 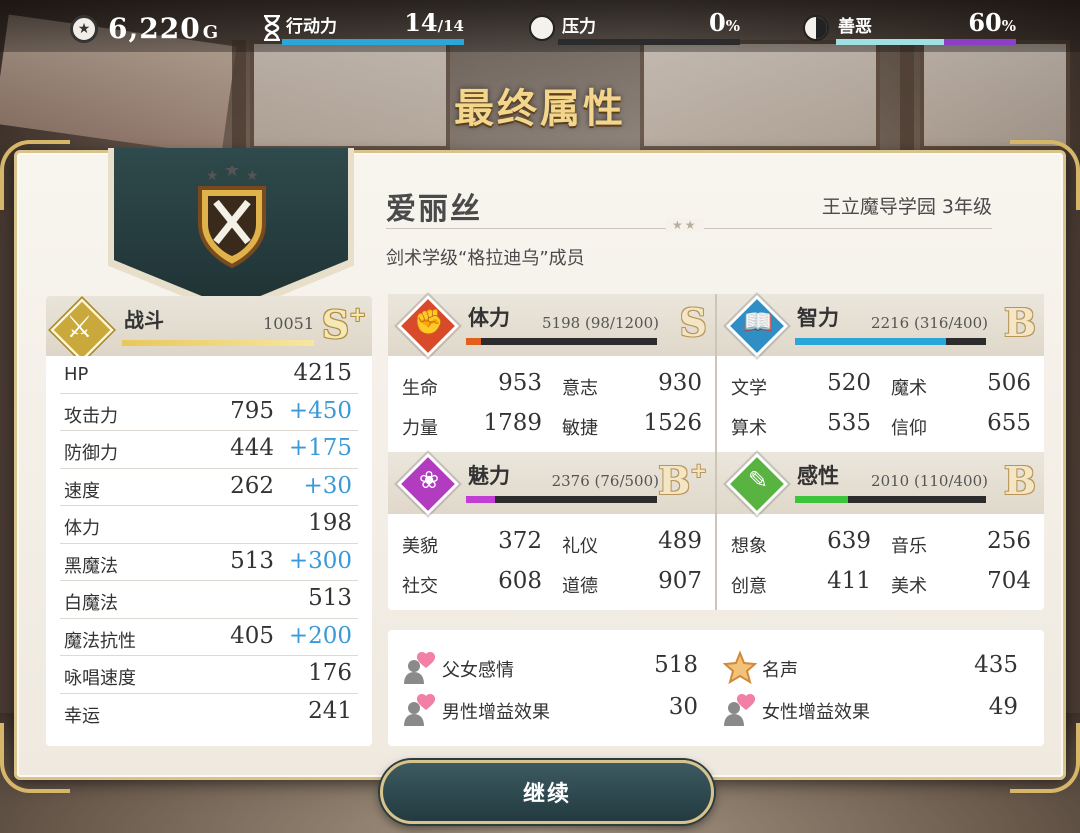 I want to click on attribute-charm: ❀ 魅力 2376 (76/500) B+ 美貌 372 礼仪 489 社交 608 道德 907, so click(x=551, y=531).